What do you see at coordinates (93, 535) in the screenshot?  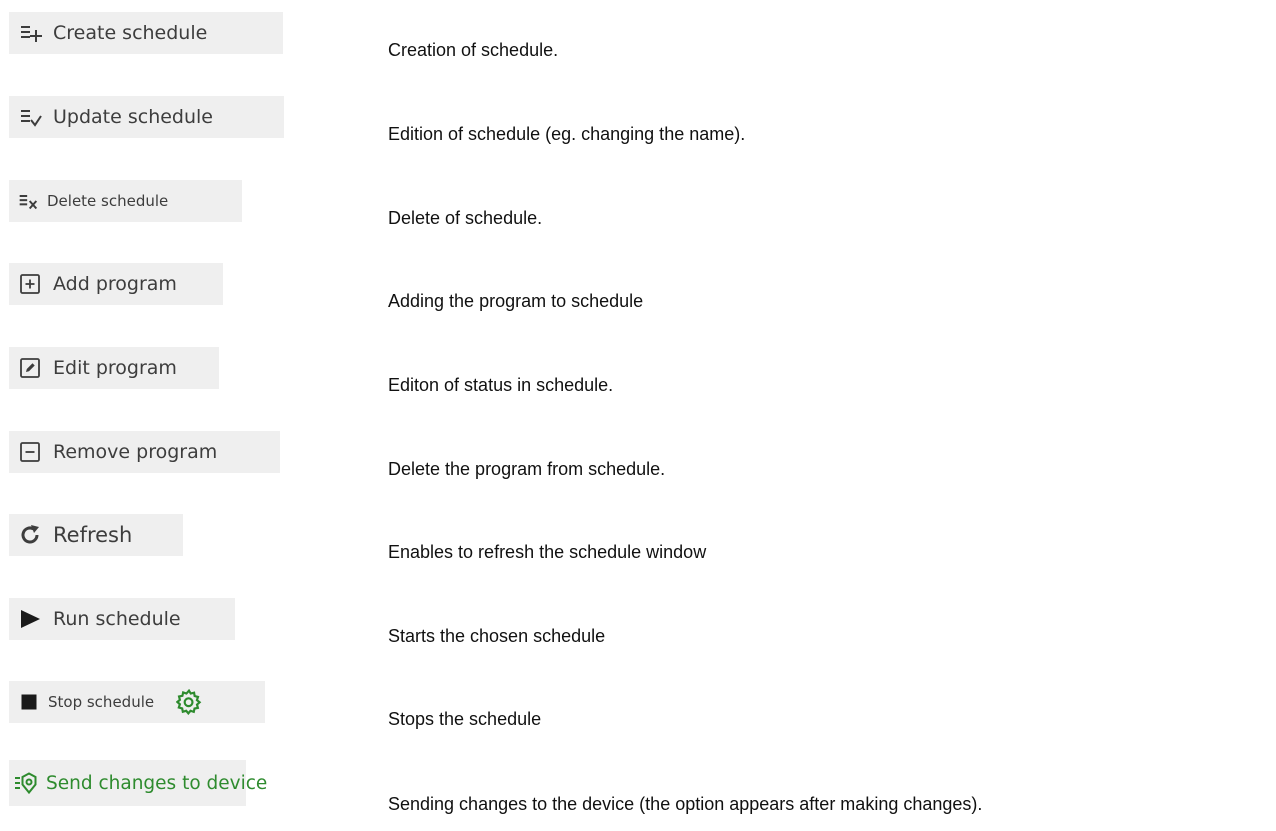 I see `refresh-label: Refresh` at bounding box center [93, 535].